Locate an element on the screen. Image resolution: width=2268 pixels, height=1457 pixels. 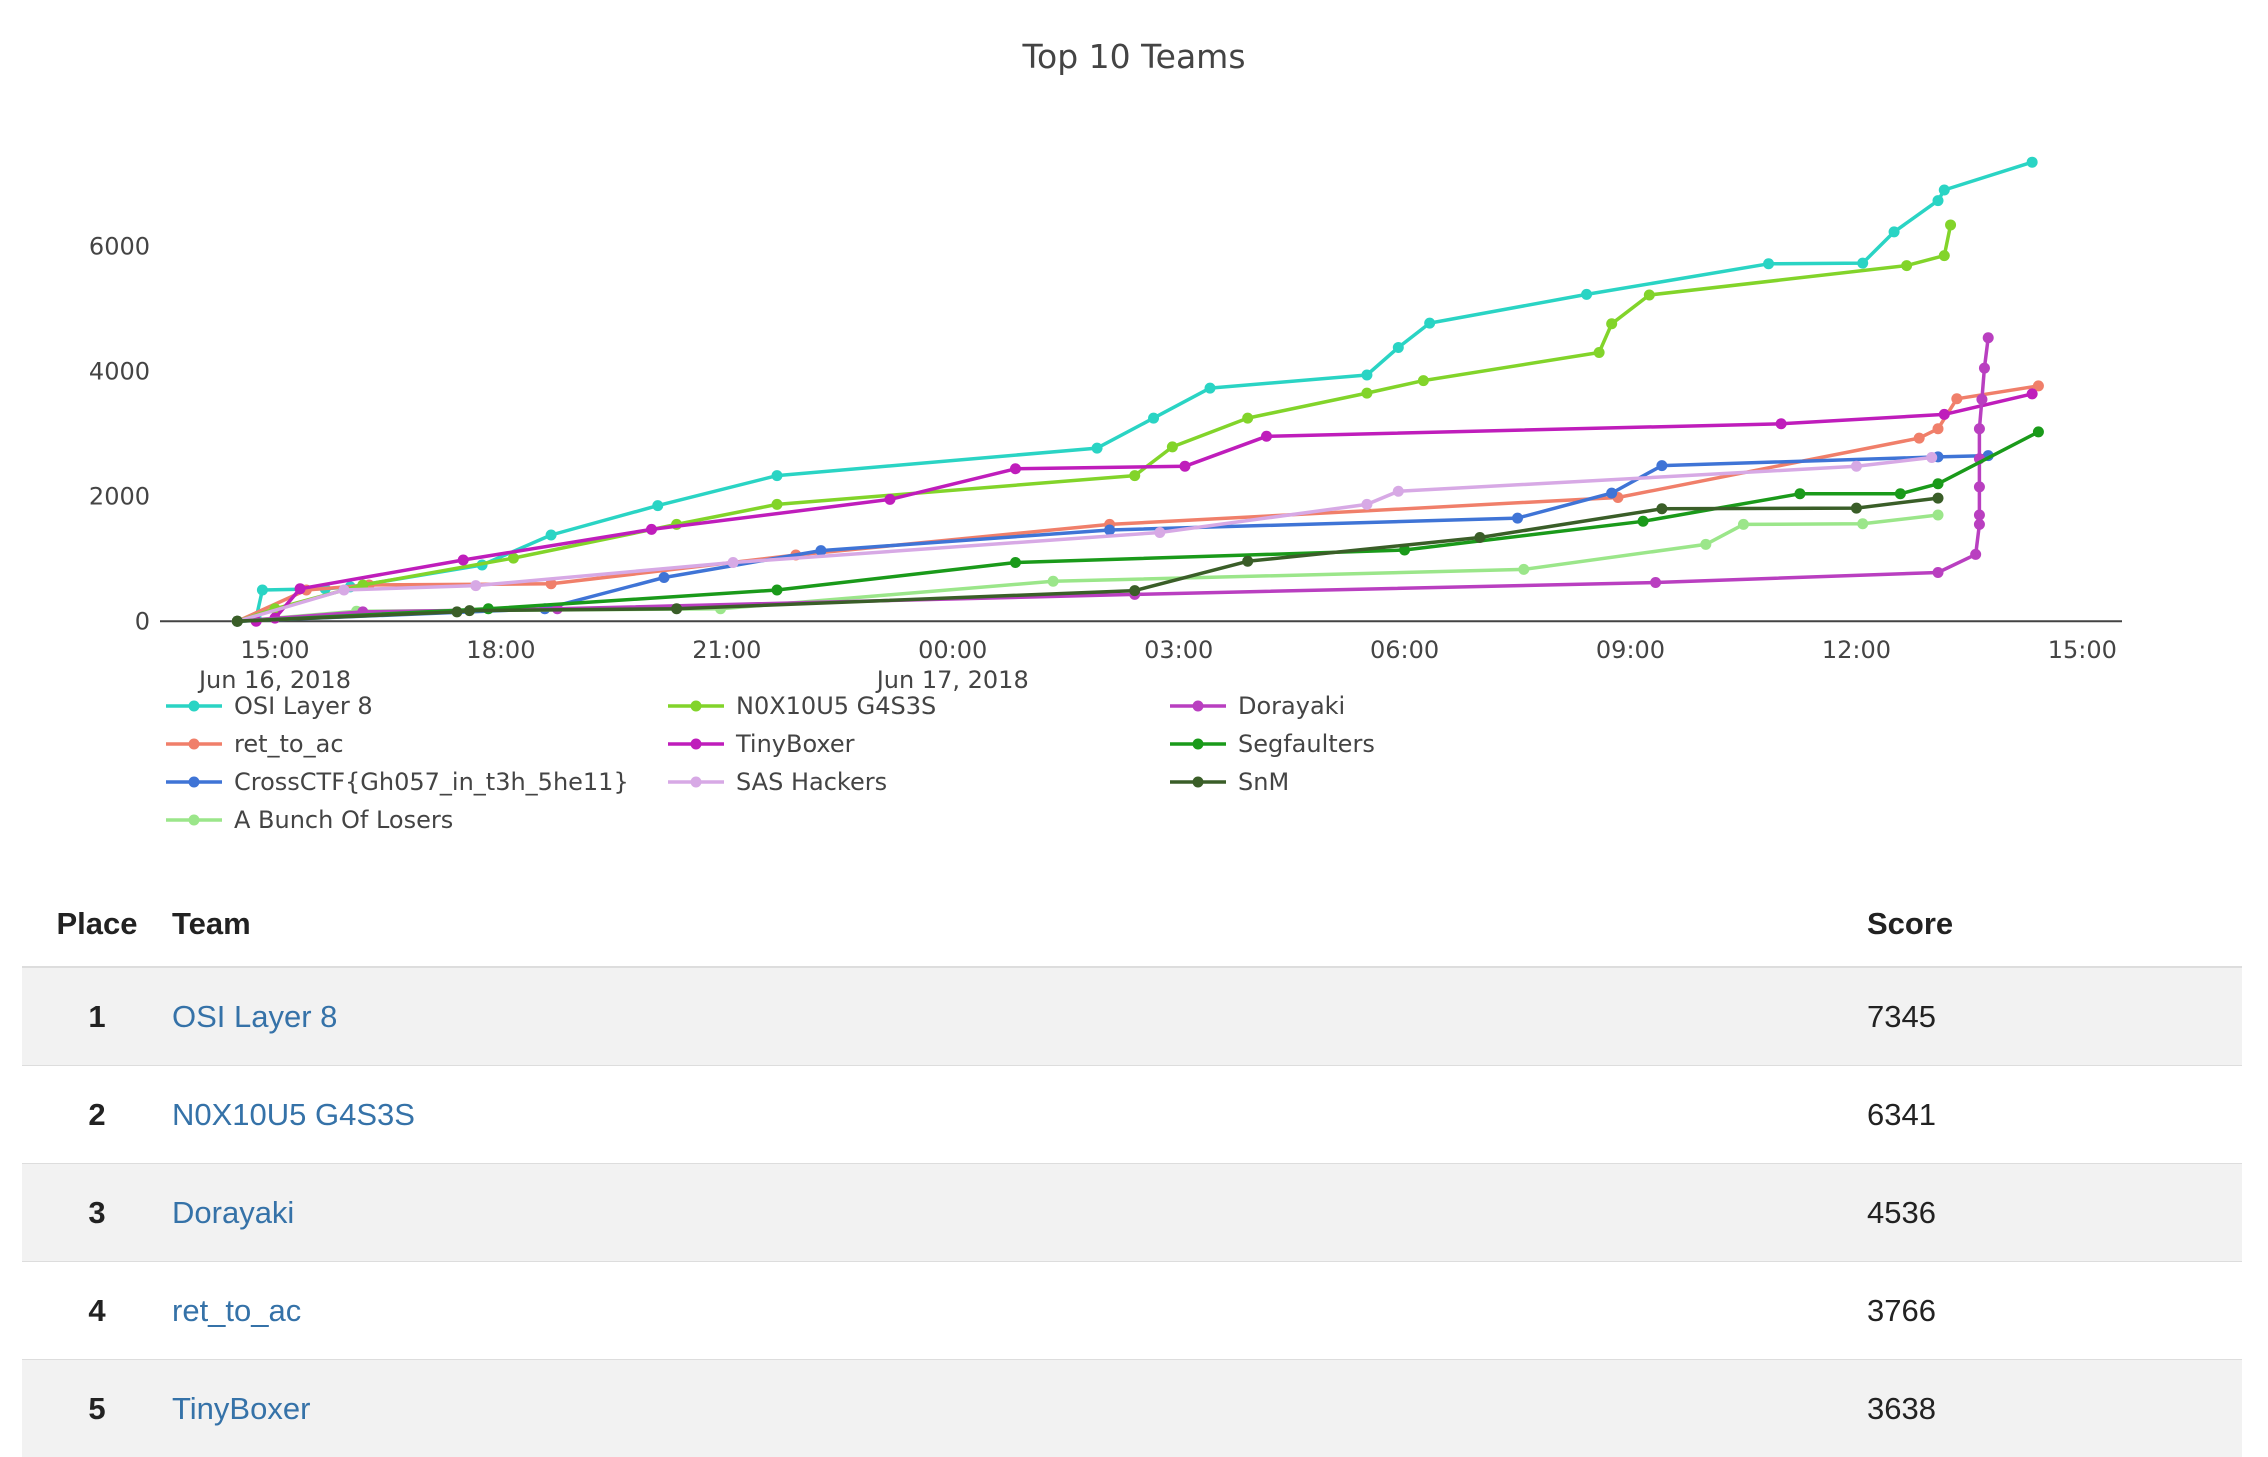
score-cell: 3766 is located at coordinates (2054, 1311).